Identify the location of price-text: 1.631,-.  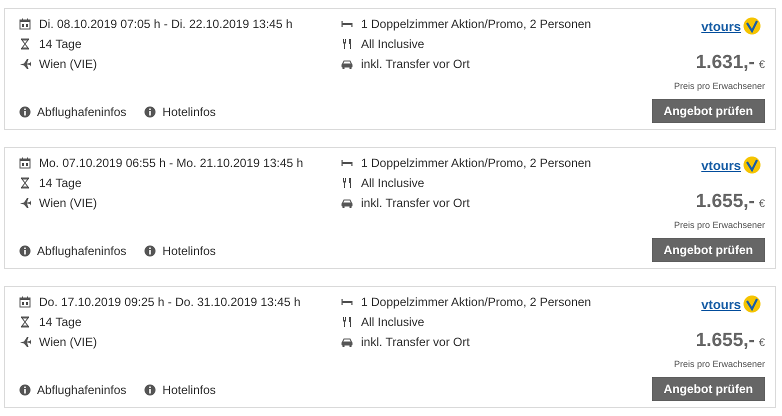
(725, 63).